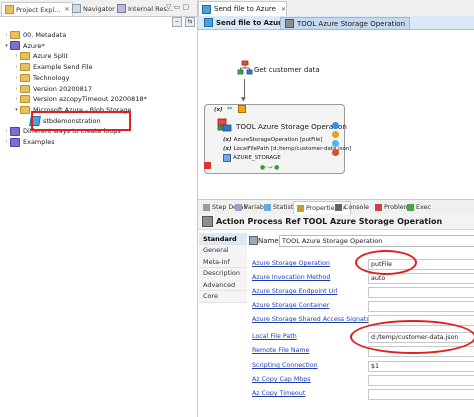 The image size is (474, 417). I want to click on section-advanced: Advanced, so click(223, 285).